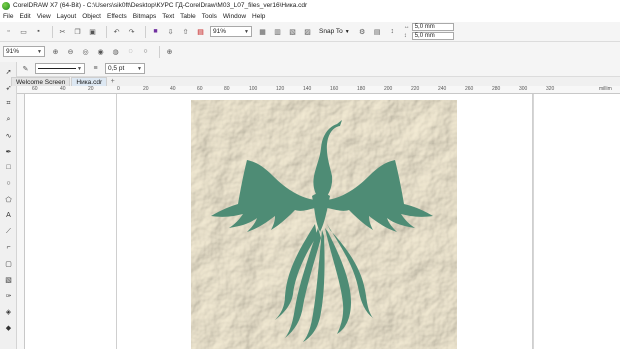 This screenshot has height=349, width=620. I want to click on zoom-to-selected-icon: ◎, so click(85, 51).